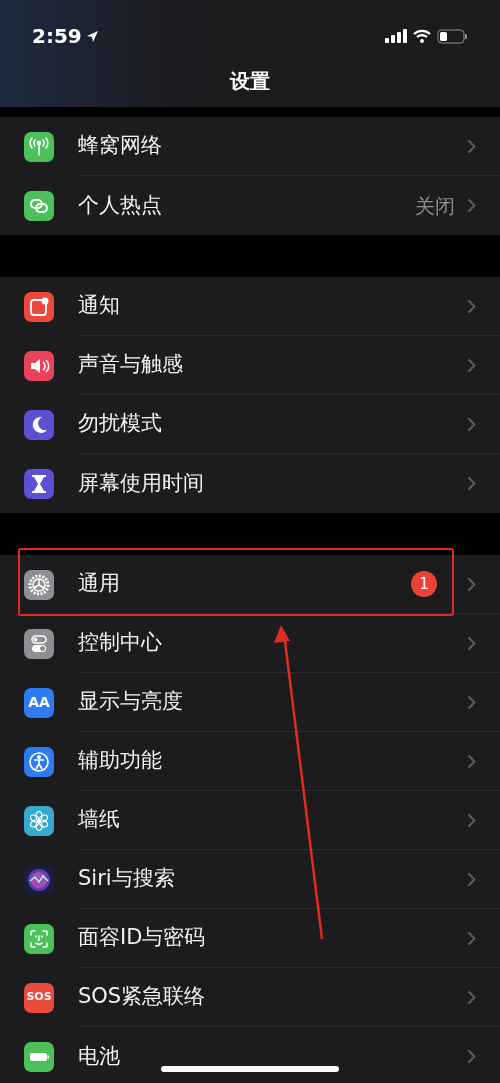  Describe the element at coordinates (250, 584) in the screenshot. I see `settings-row: 通用 1` at that location.